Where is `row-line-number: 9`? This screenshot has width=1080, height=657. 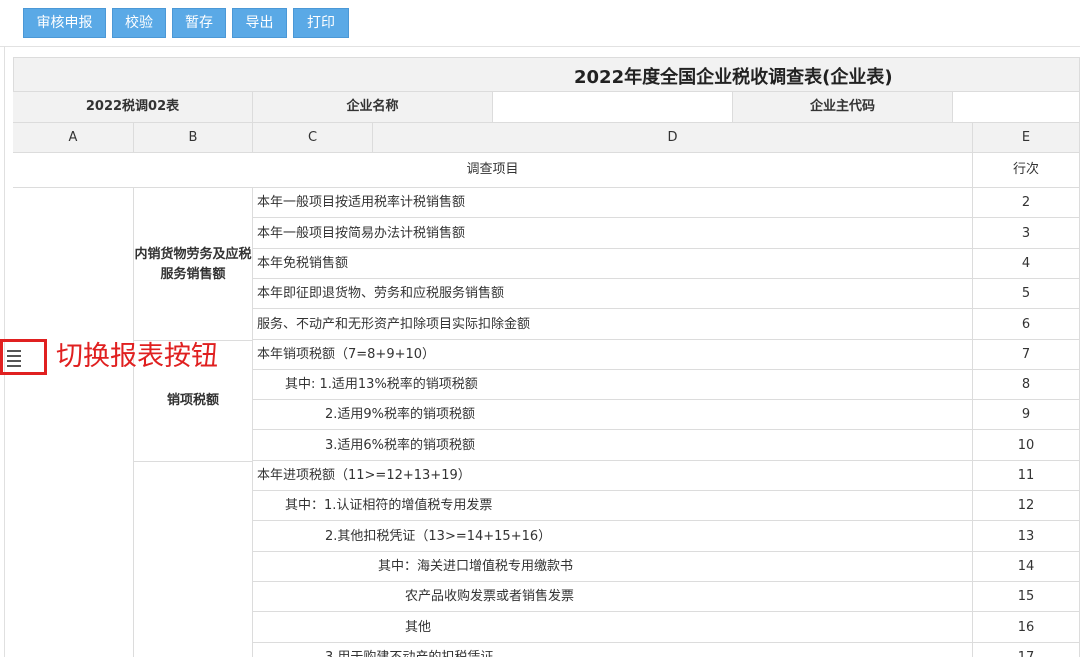 row-line-number: 9 is located at coordinates (1026, 415).